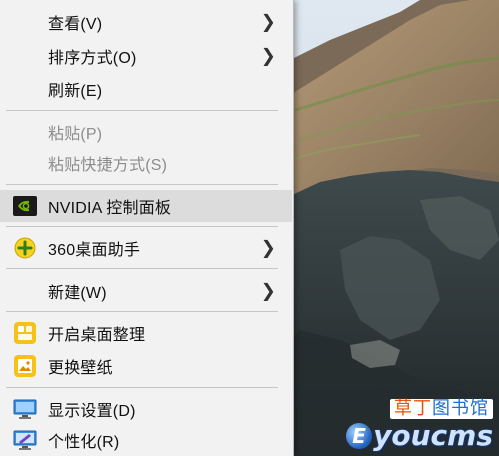 Image resolution: width=499 pixels, height=456 pixels. What do you see at coordinates (77, 293) in the screenshot?
I see `menu-item-label: 新建(W)` at bounding box center [77, 293].